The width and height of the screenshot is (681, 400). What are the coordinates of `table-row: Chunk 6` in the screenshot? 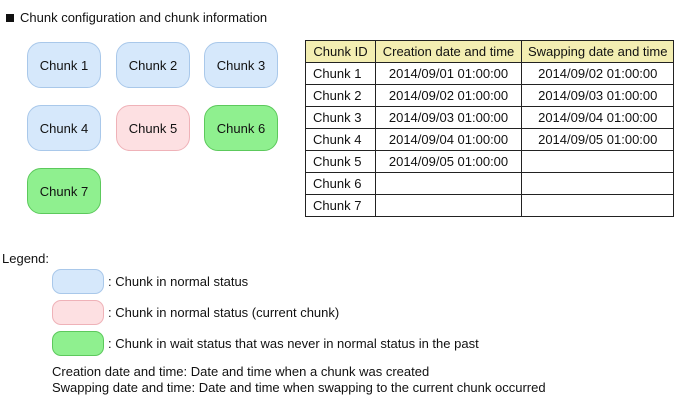 It's located at (490, 183).